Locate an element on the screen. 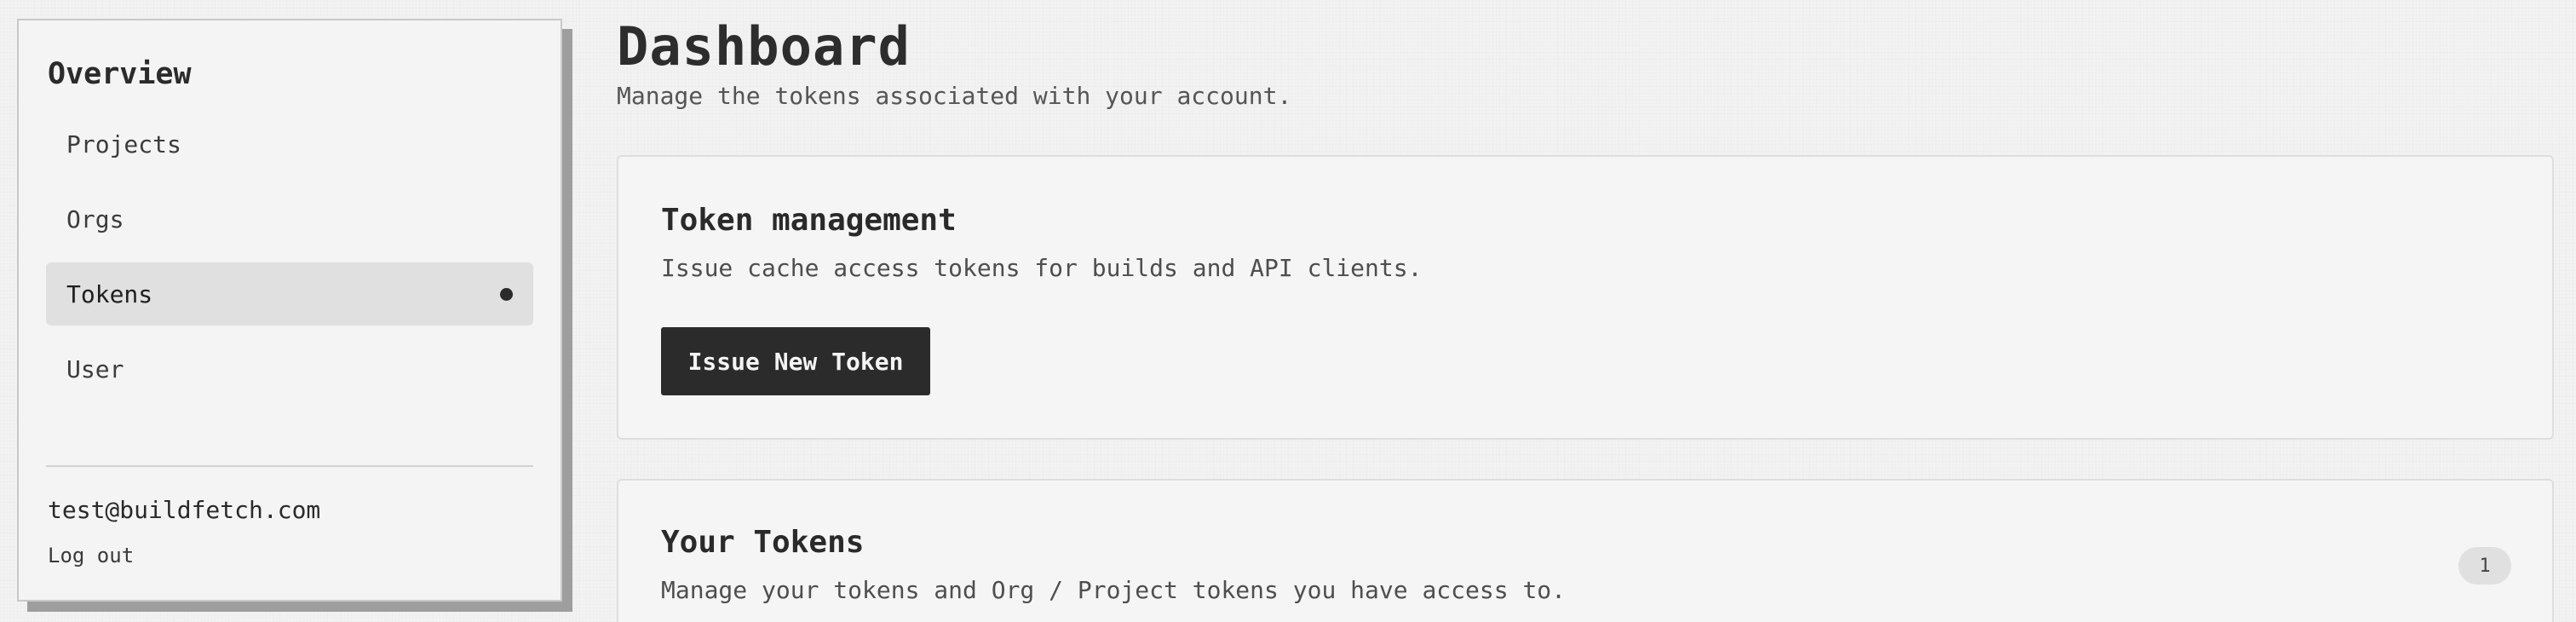  issue-new-token-button: Issue New Token is located at coordinates (796, 361).